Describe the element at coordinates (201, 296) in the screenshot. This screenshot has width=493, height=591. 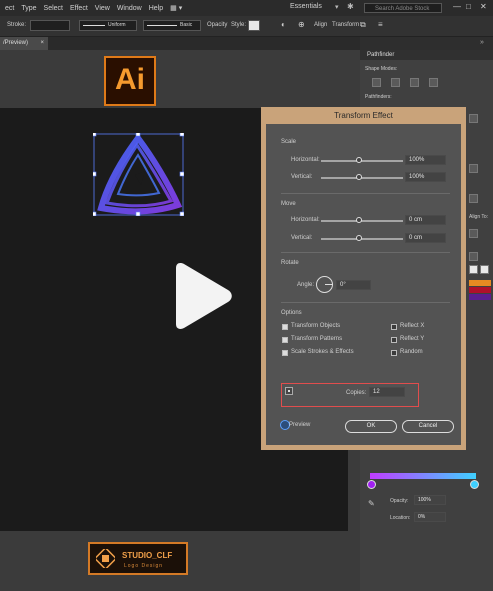
I see `play-icon` at that location.